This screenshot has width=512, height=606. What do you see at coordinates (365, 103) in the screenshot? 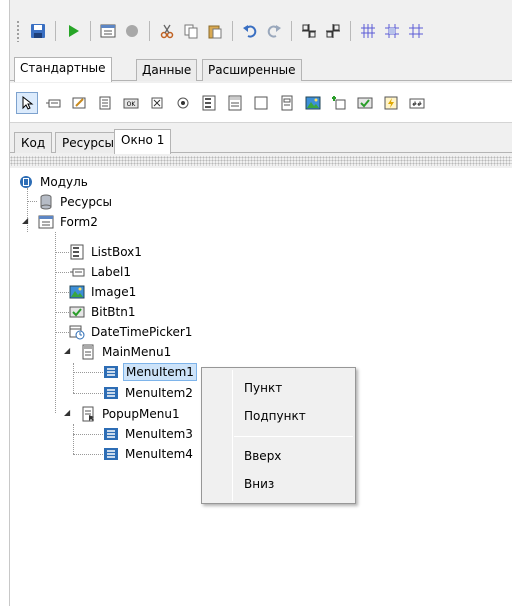
I see `bitbtn-component-icon` at bounding box center [365, 103].